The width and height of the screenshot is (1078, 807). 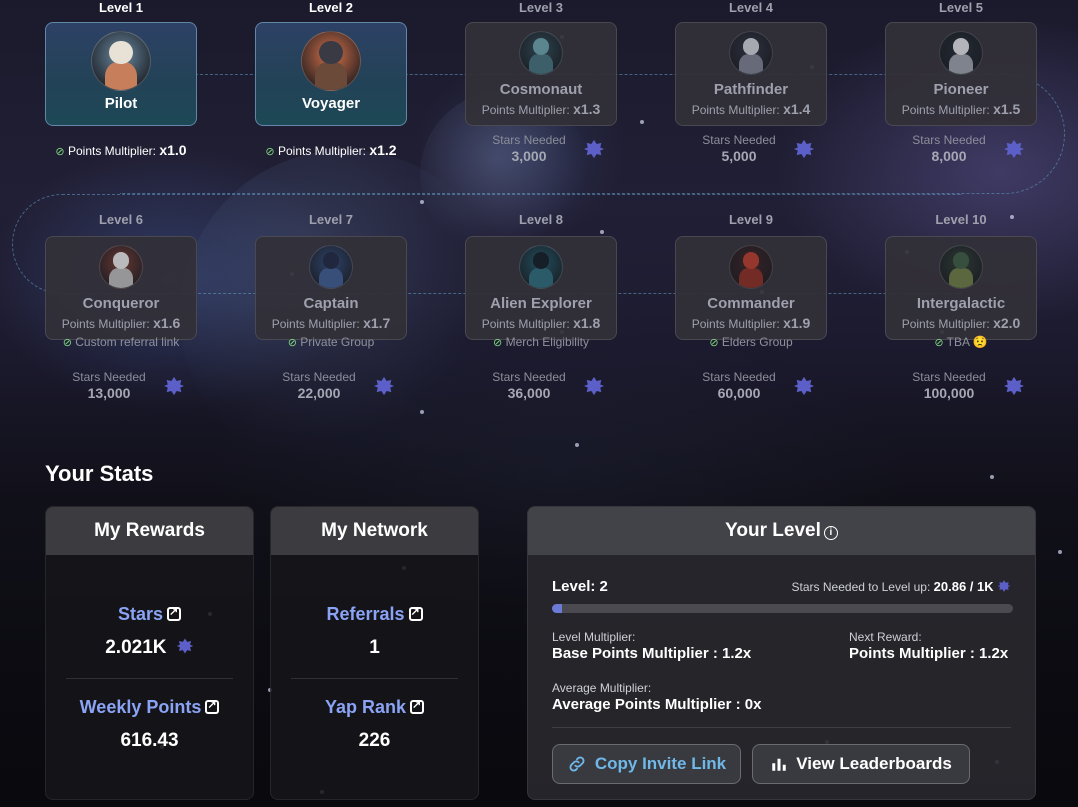 I want to click on level-multiplier: Points Multiplier: x1.7, so click(x=331, y=323).